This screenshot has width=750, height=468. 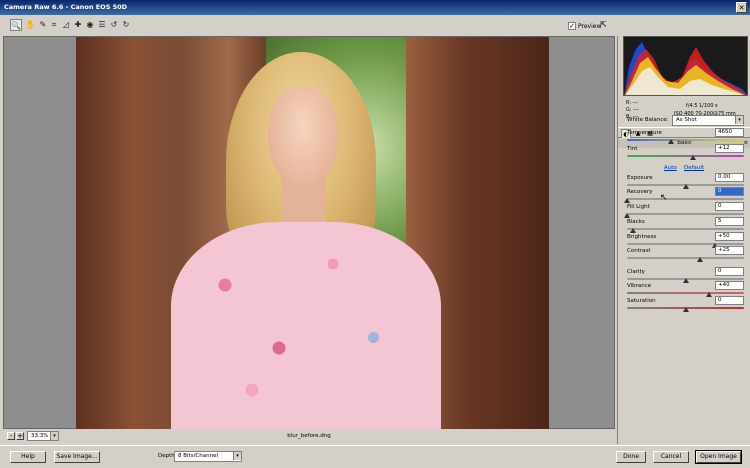 I want to click on clarity-value: 0, so click(x=729, y=271).